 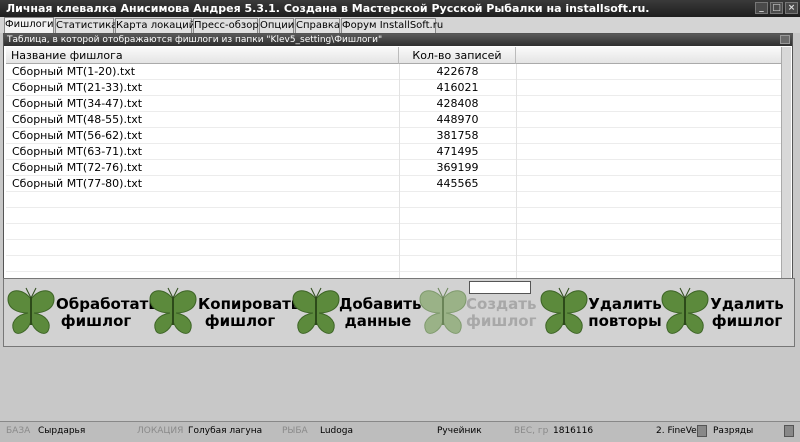 What do you see at coordinates (650, 55) in the screenshot?
I see `column-header-empty` at bounding box center [650, 55].